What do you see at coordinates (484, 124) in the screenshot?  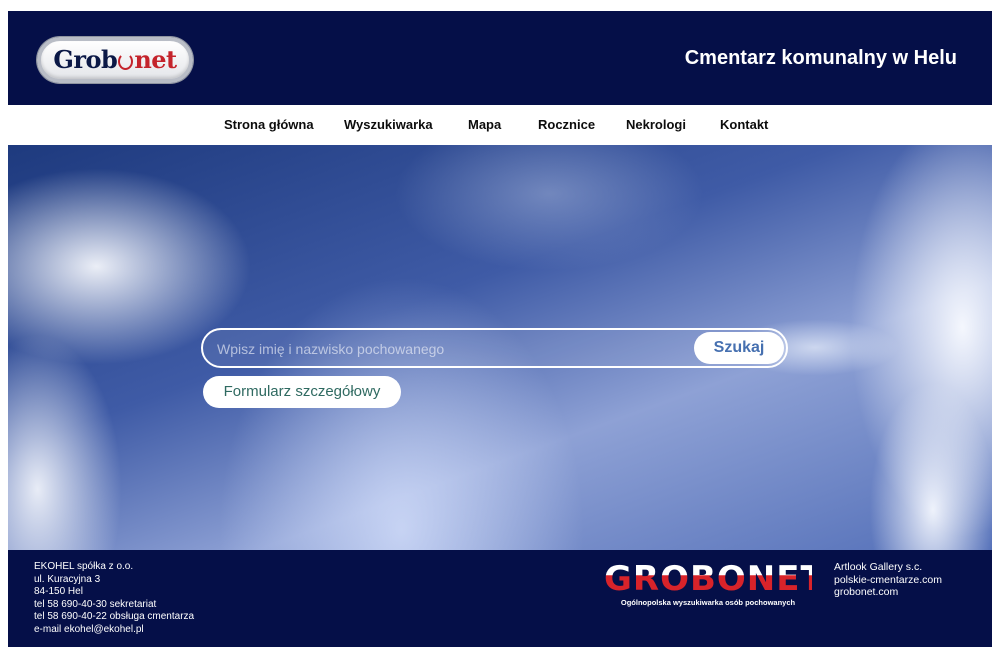 I see `nav-item-map: Mapa` at bounding box center [484, 124].